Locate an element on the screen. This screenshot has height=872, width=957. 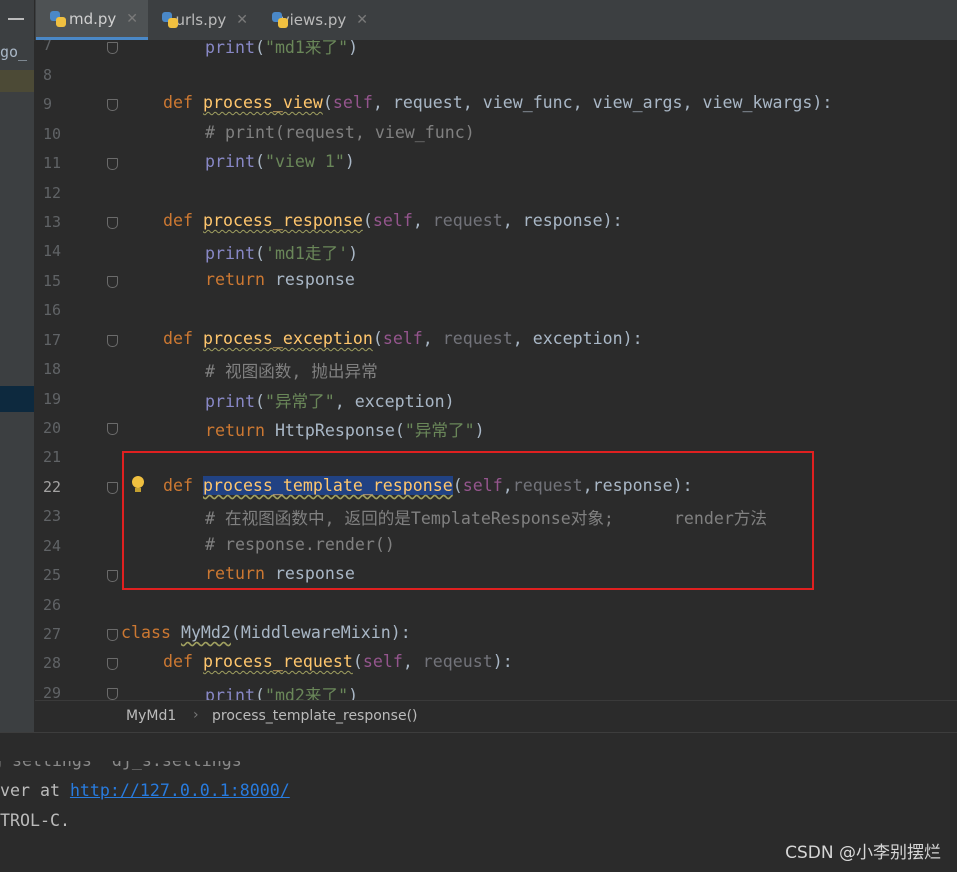
line-number: 24 is located at coordinates (52, 546).